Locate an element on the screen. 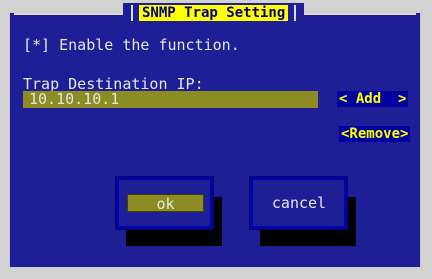  add-button: < Add > is located at coordinates (373, 99).